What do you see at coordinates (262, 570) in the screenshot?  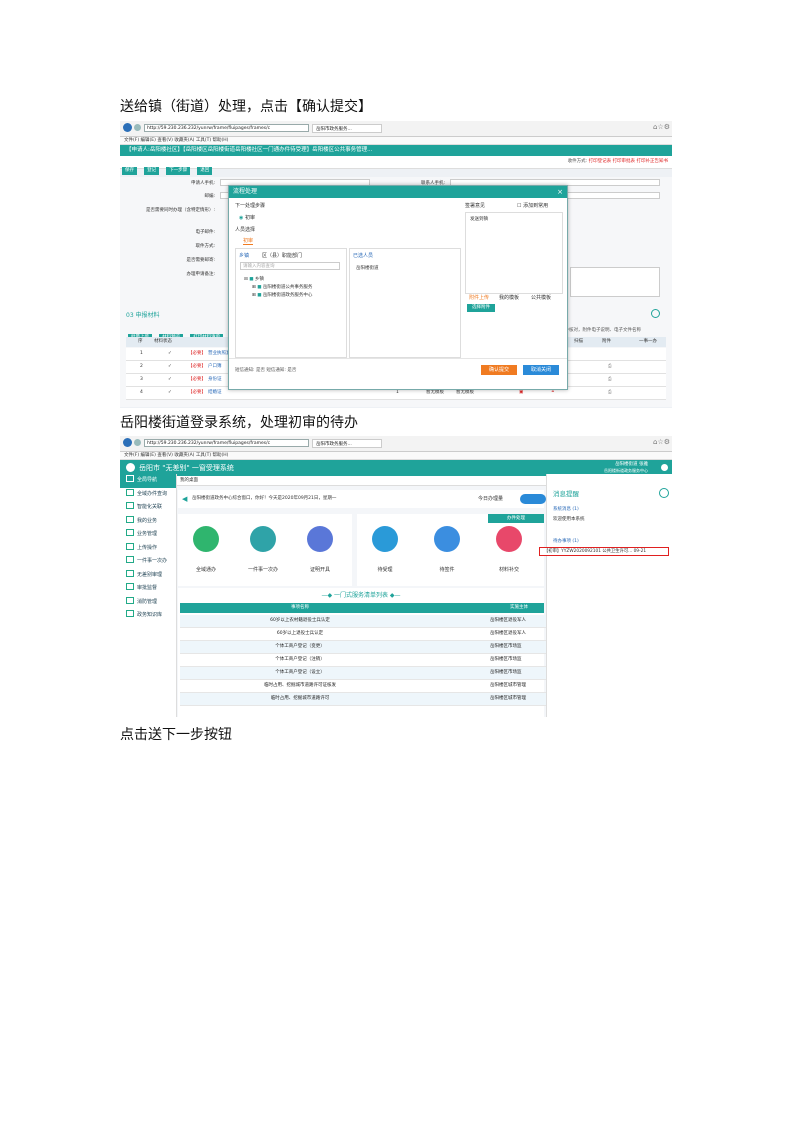 I see `circle-label: 一件事一次办` at bounding box center [262, 570].